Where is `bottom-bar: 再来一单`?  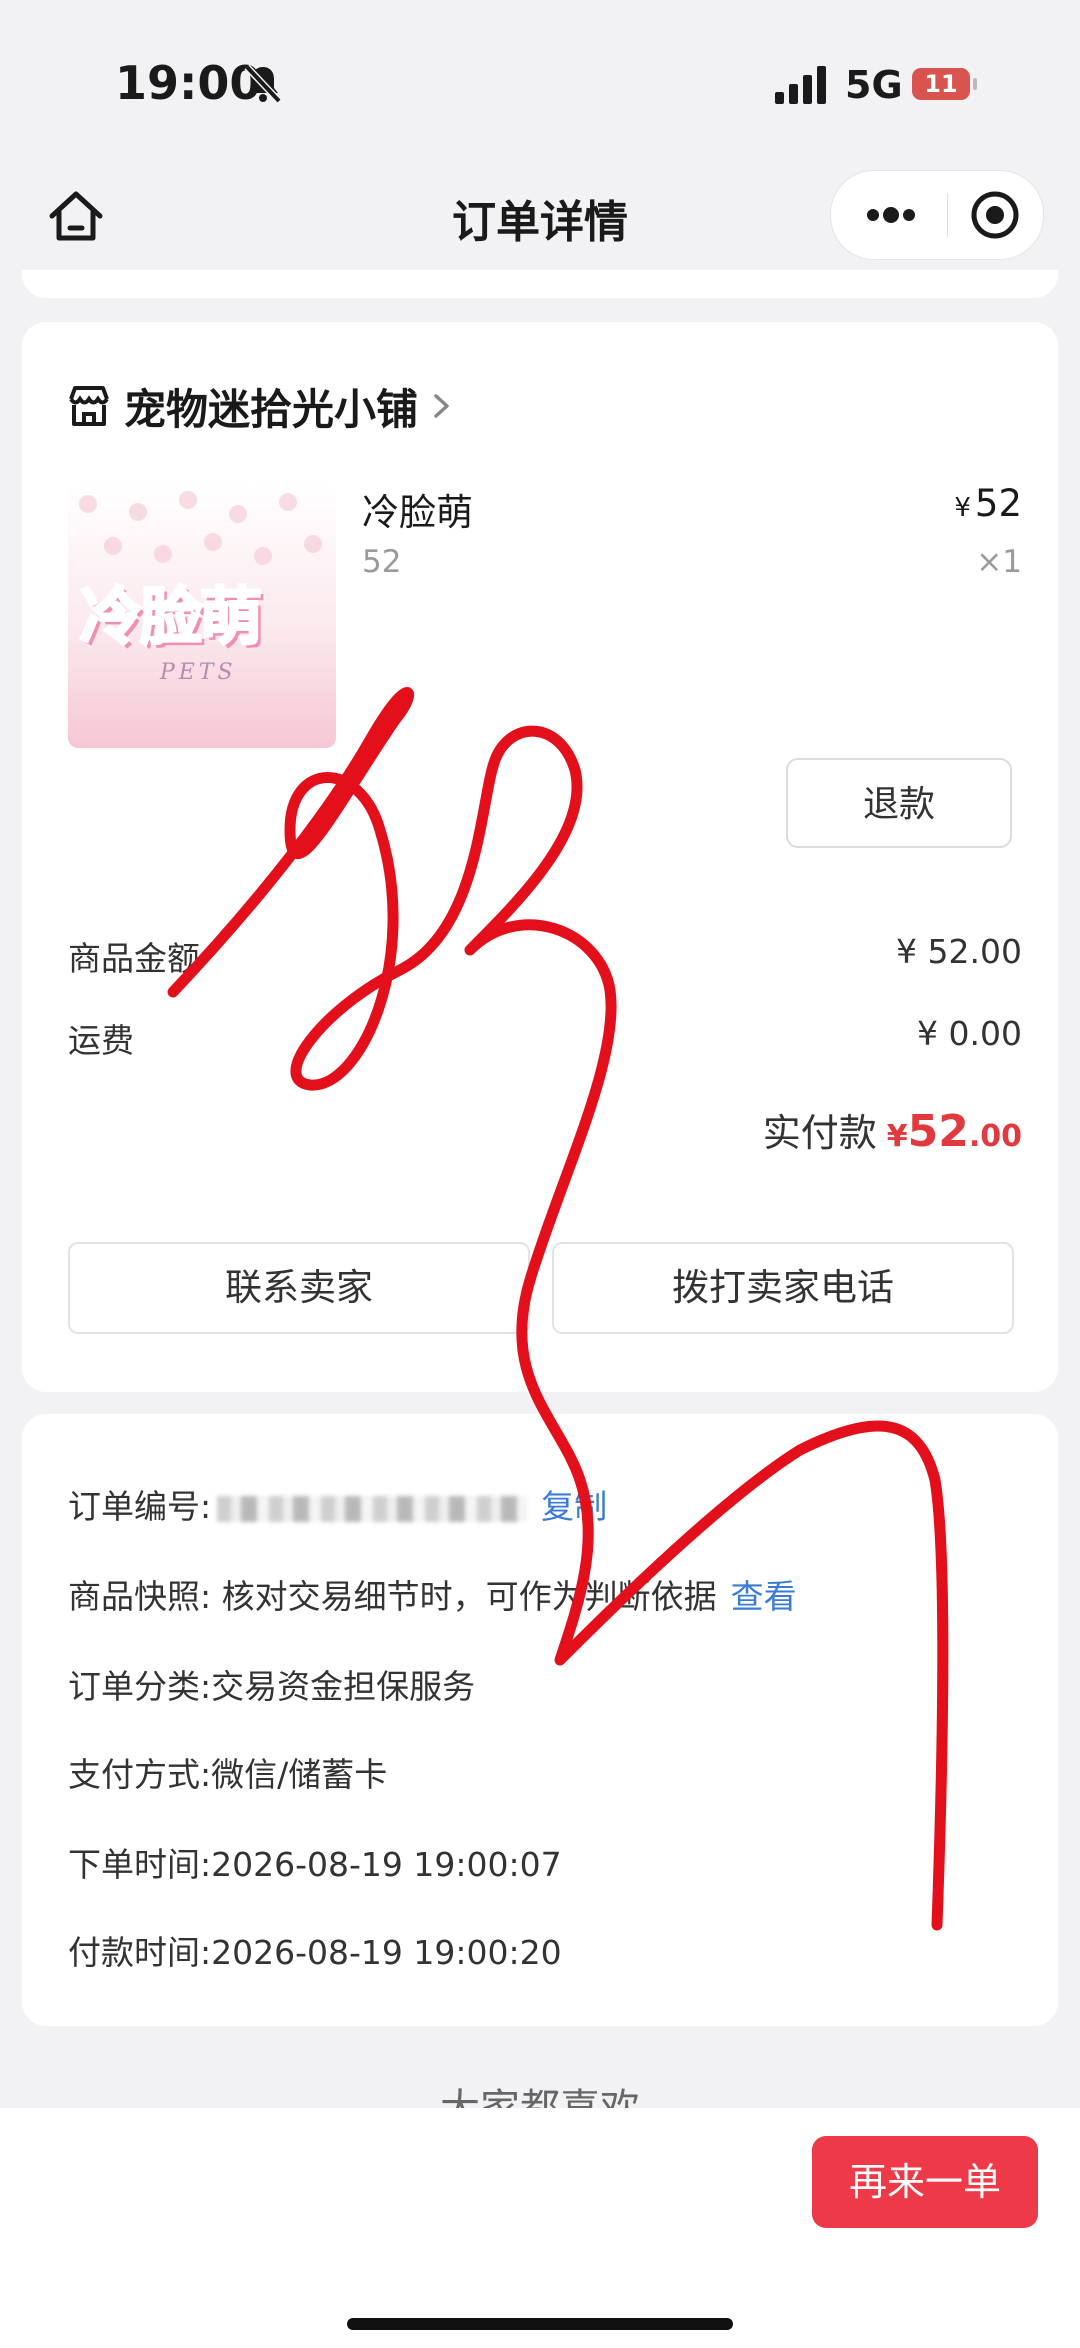 bottom-bar: 再来一单 is located at coordinates (540, 2228).